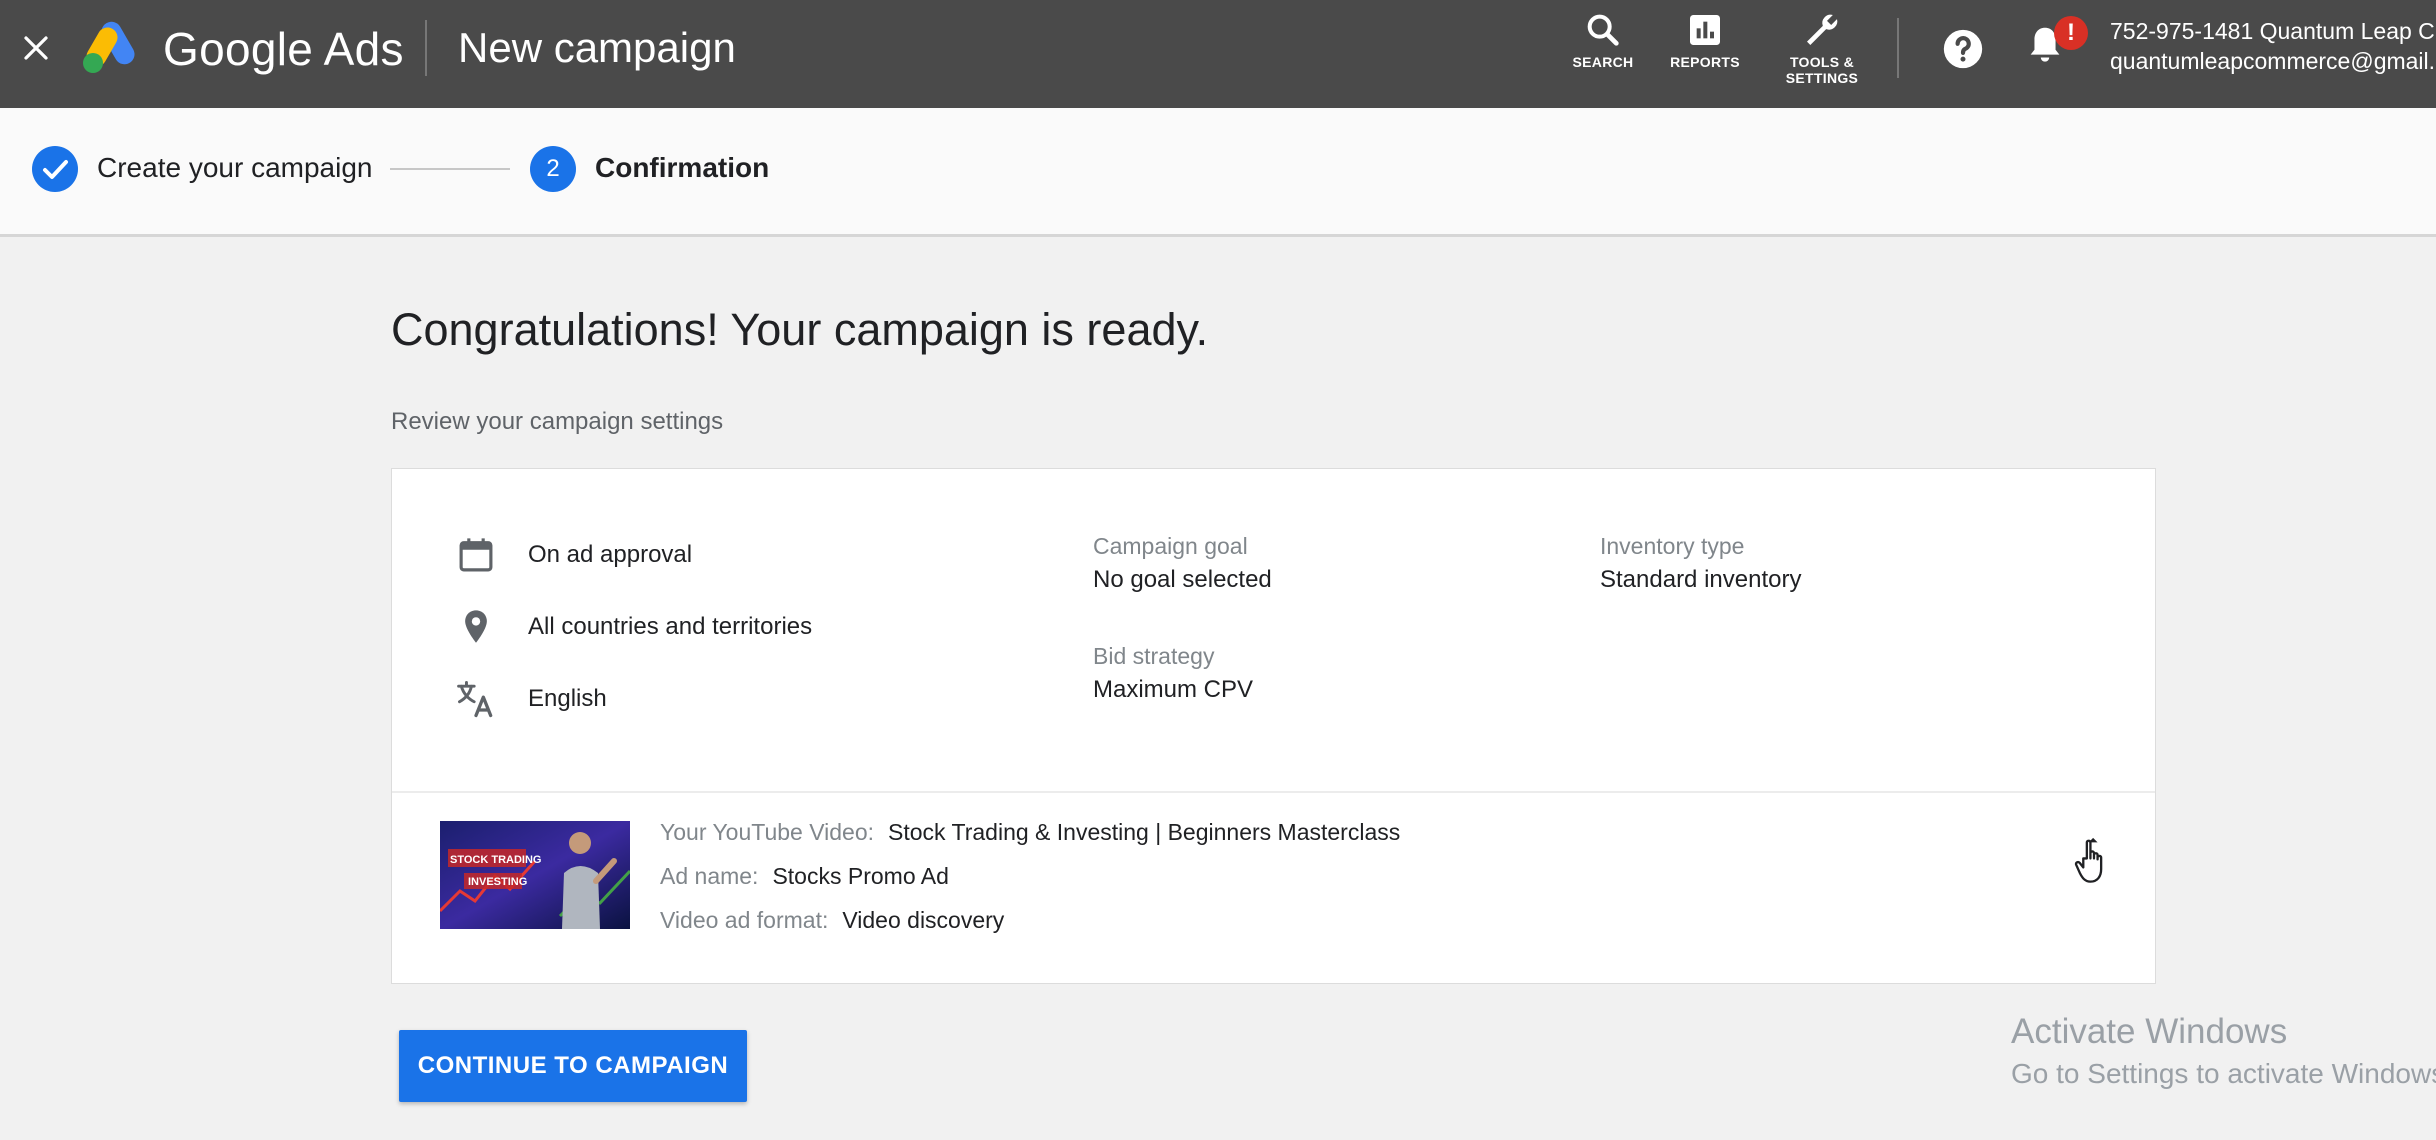 Image resolution: width=2436 pixels, height=1140 pixels. What do you see at coordinates (1700, 580) in the screenshot?
I see `inventory-type-value: Standard inventory` at bounding box center [1700, 580].